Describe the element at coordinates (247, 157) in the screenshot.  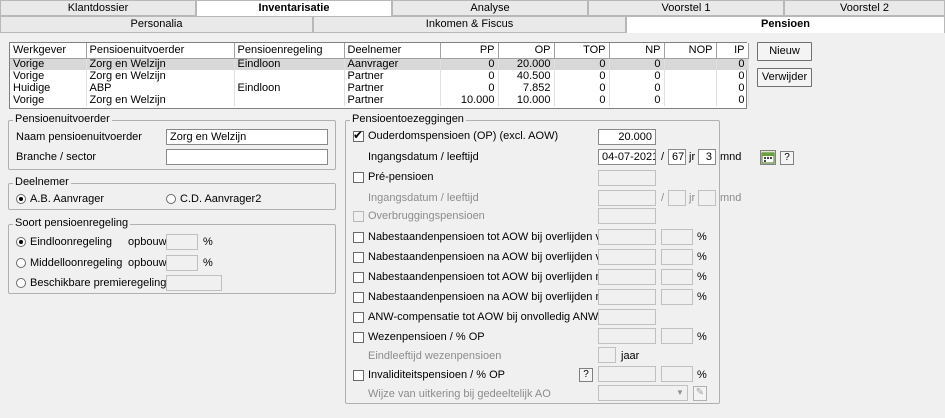
I see `branche-input` at that location.